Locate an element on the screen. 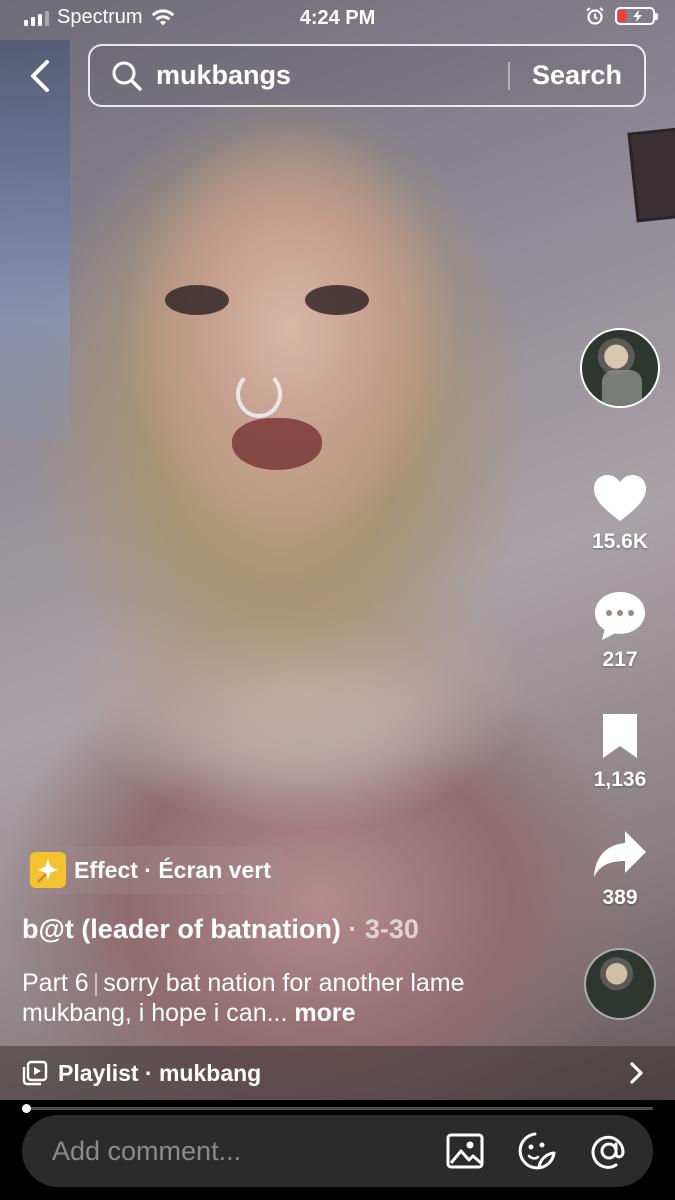 This screenshot has height=1200, width=675. author-name: b@t (leader of batnation) is located at coordinates (181, 929).